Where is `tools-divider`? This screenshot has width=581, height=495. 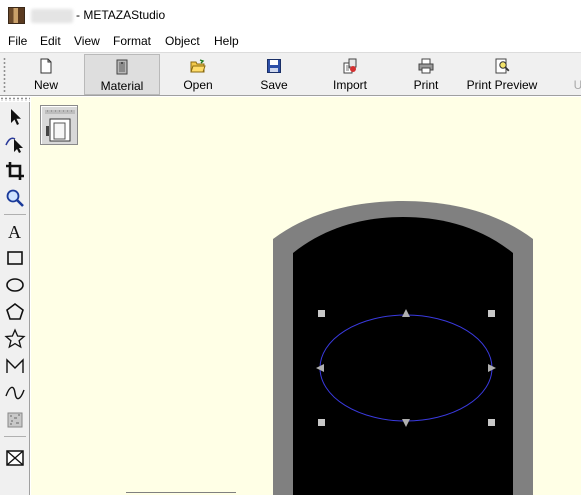
tools-divider is located at coordinates (15, 214).